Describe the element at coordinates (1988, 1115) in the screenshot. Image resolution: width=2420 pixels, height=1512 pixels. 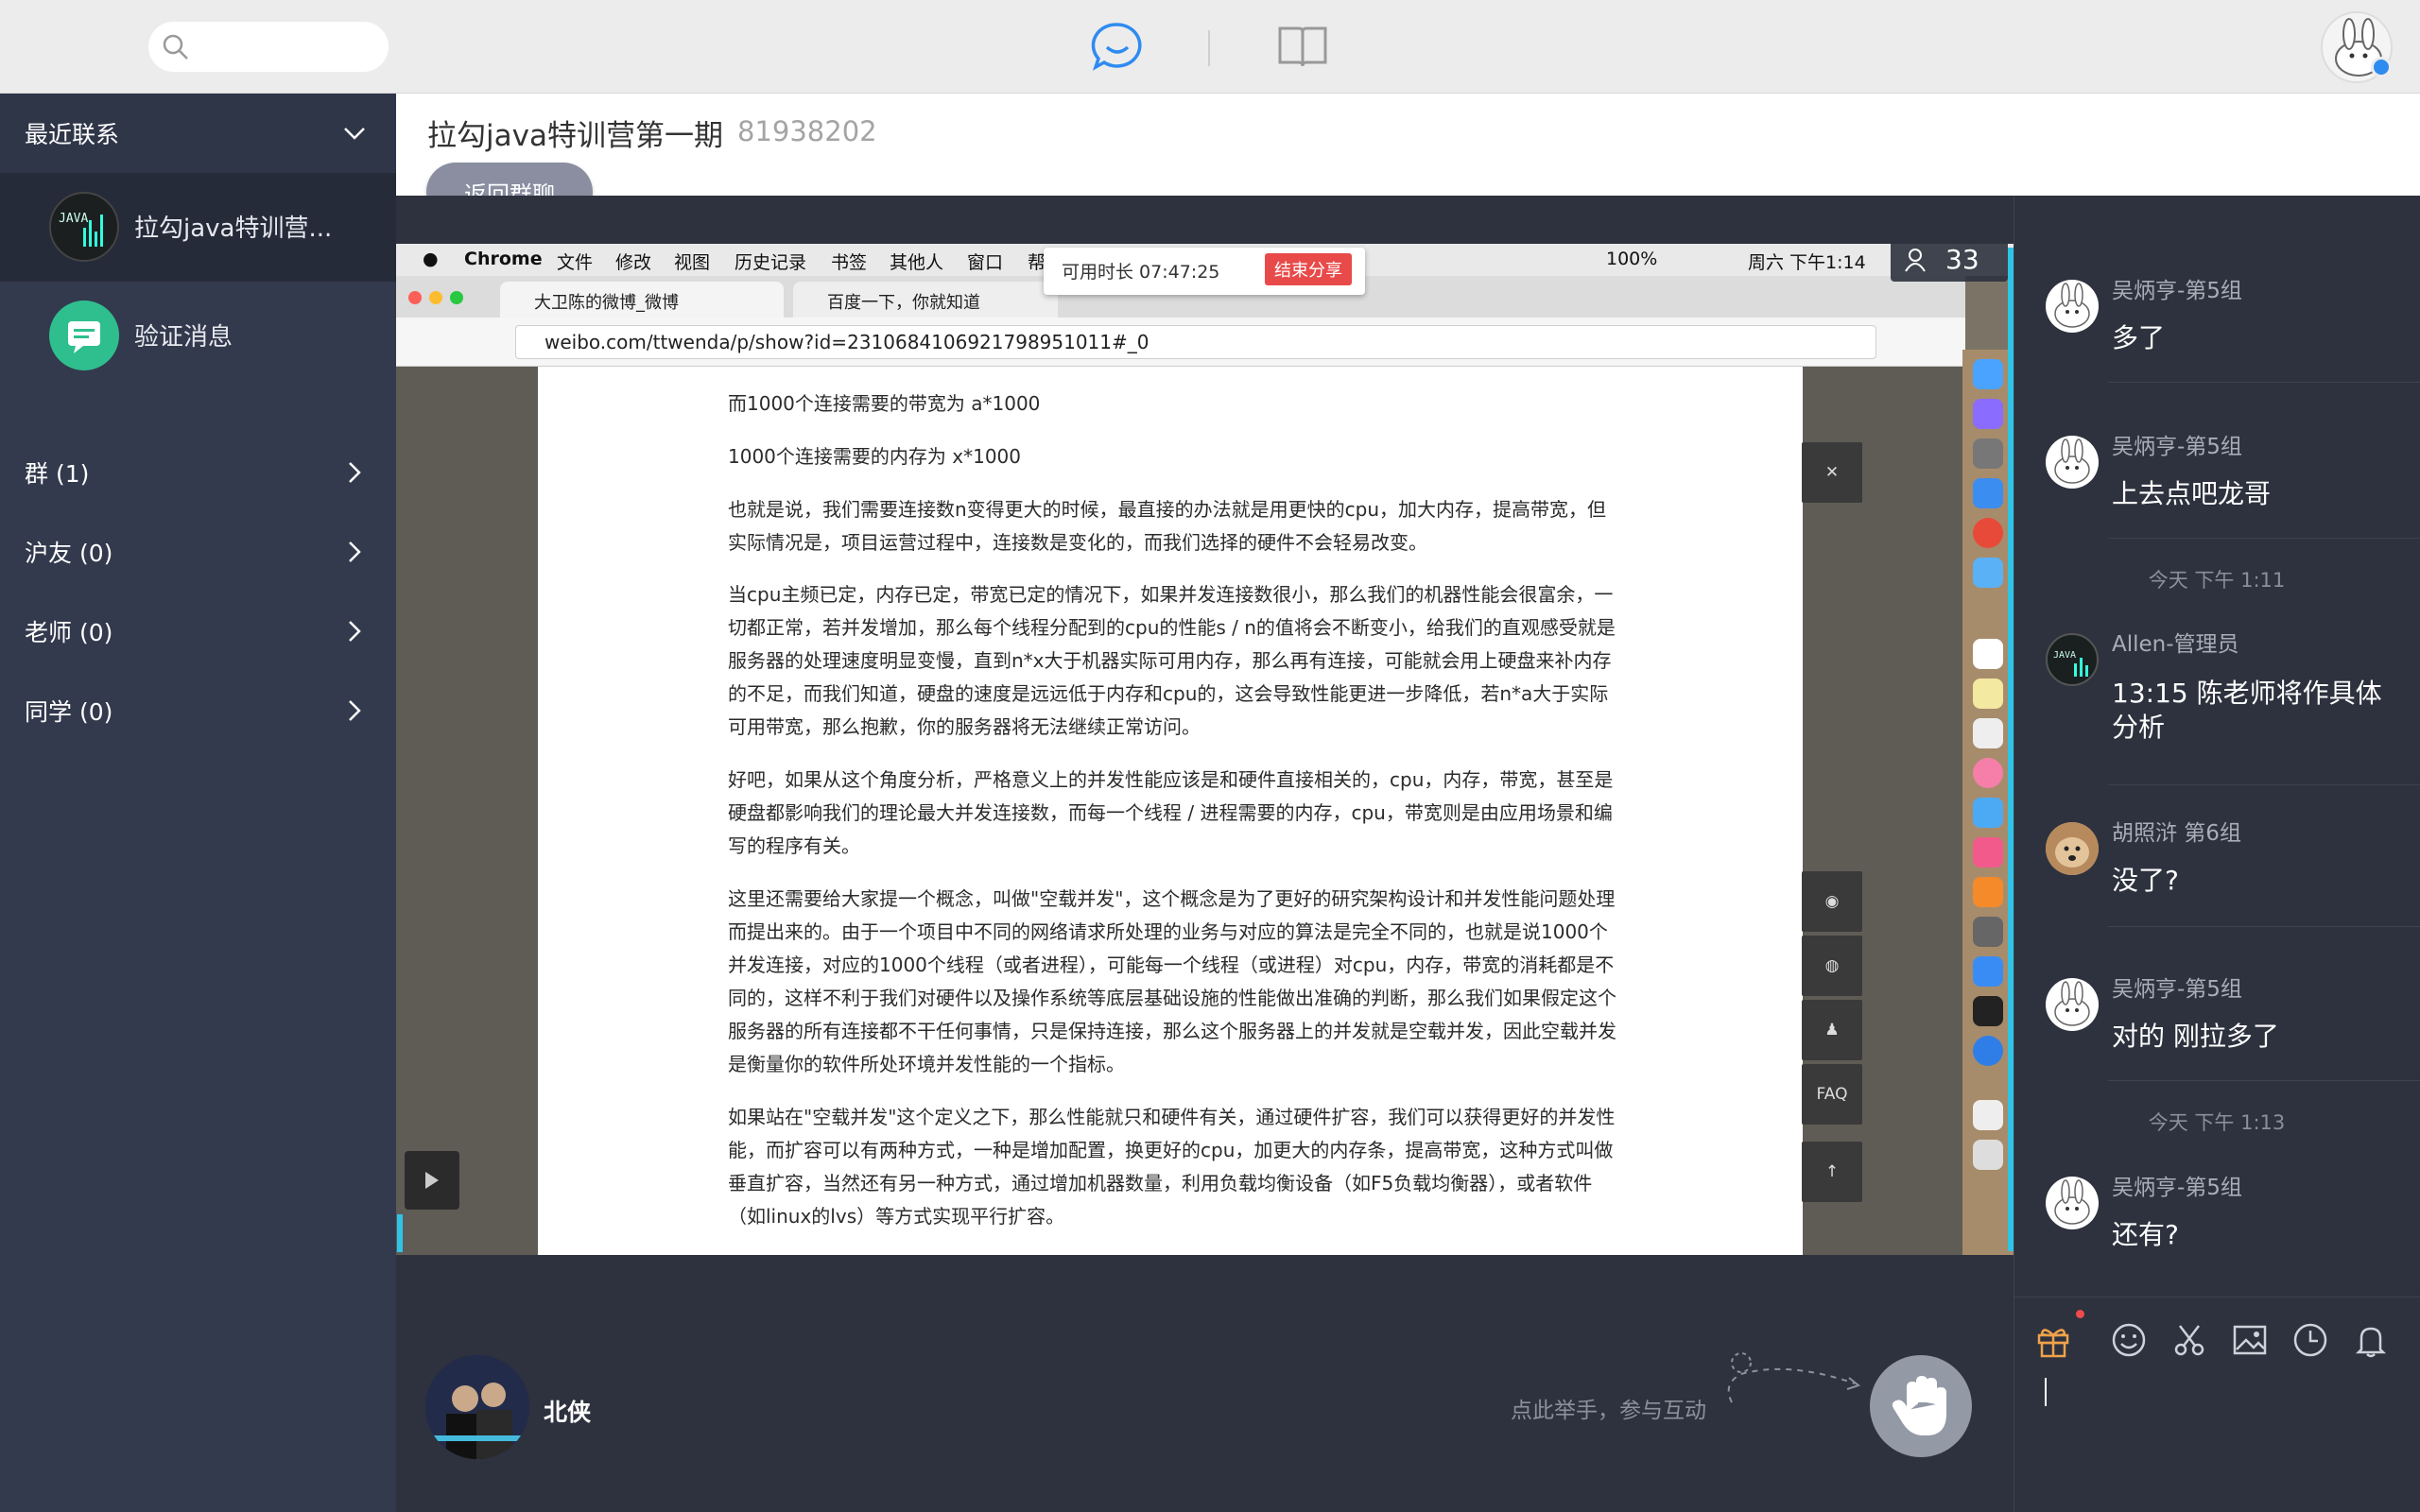
I see `document-icon` at that location.